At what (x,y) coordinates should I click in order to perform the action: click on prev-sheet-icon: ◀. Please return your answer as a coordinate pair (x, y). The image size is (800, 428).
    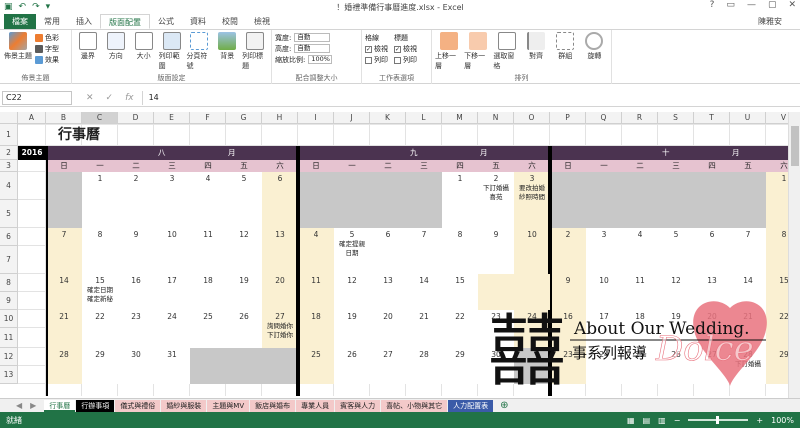
    Looking at the image, I should click on (19, 405).